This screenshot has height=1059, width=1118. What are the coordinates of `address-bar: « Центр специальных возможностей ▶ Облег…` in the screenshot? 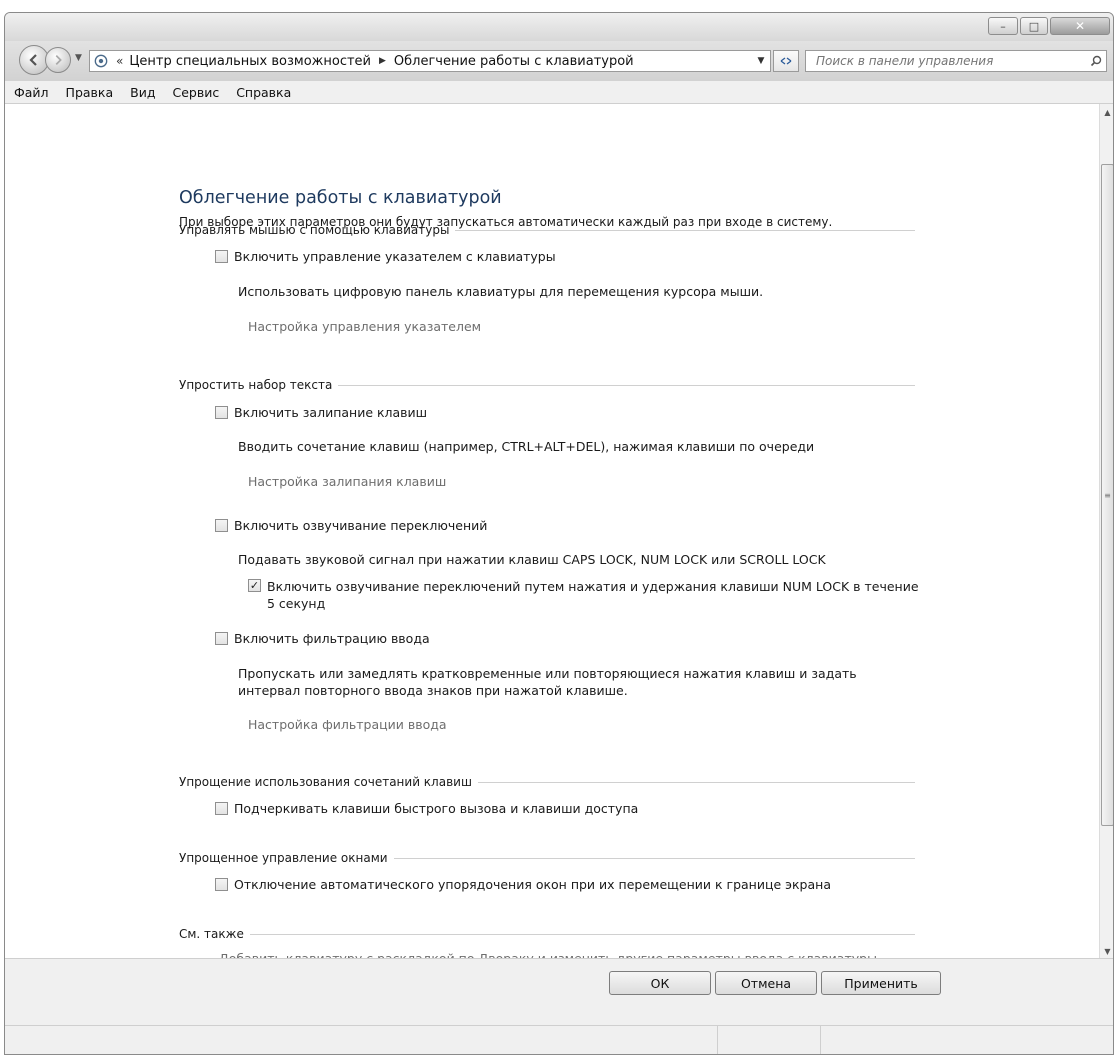 It's located at (430, 61).